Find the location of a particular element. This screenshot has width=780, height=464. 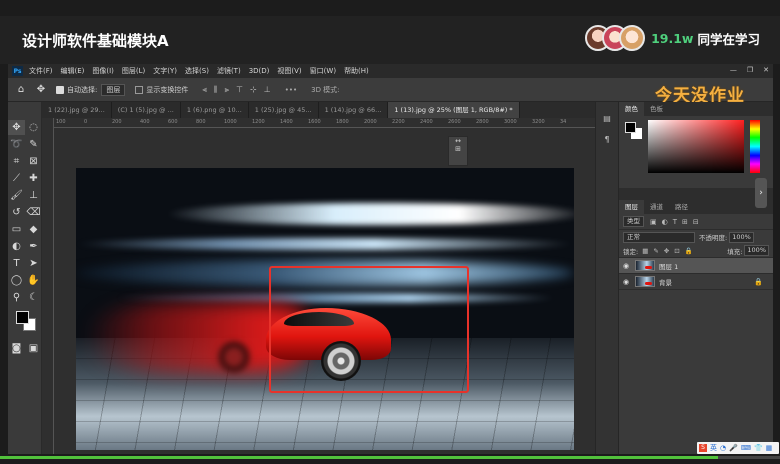

crop-tool-icon: ⌗ is located at coordinates (16, 161).